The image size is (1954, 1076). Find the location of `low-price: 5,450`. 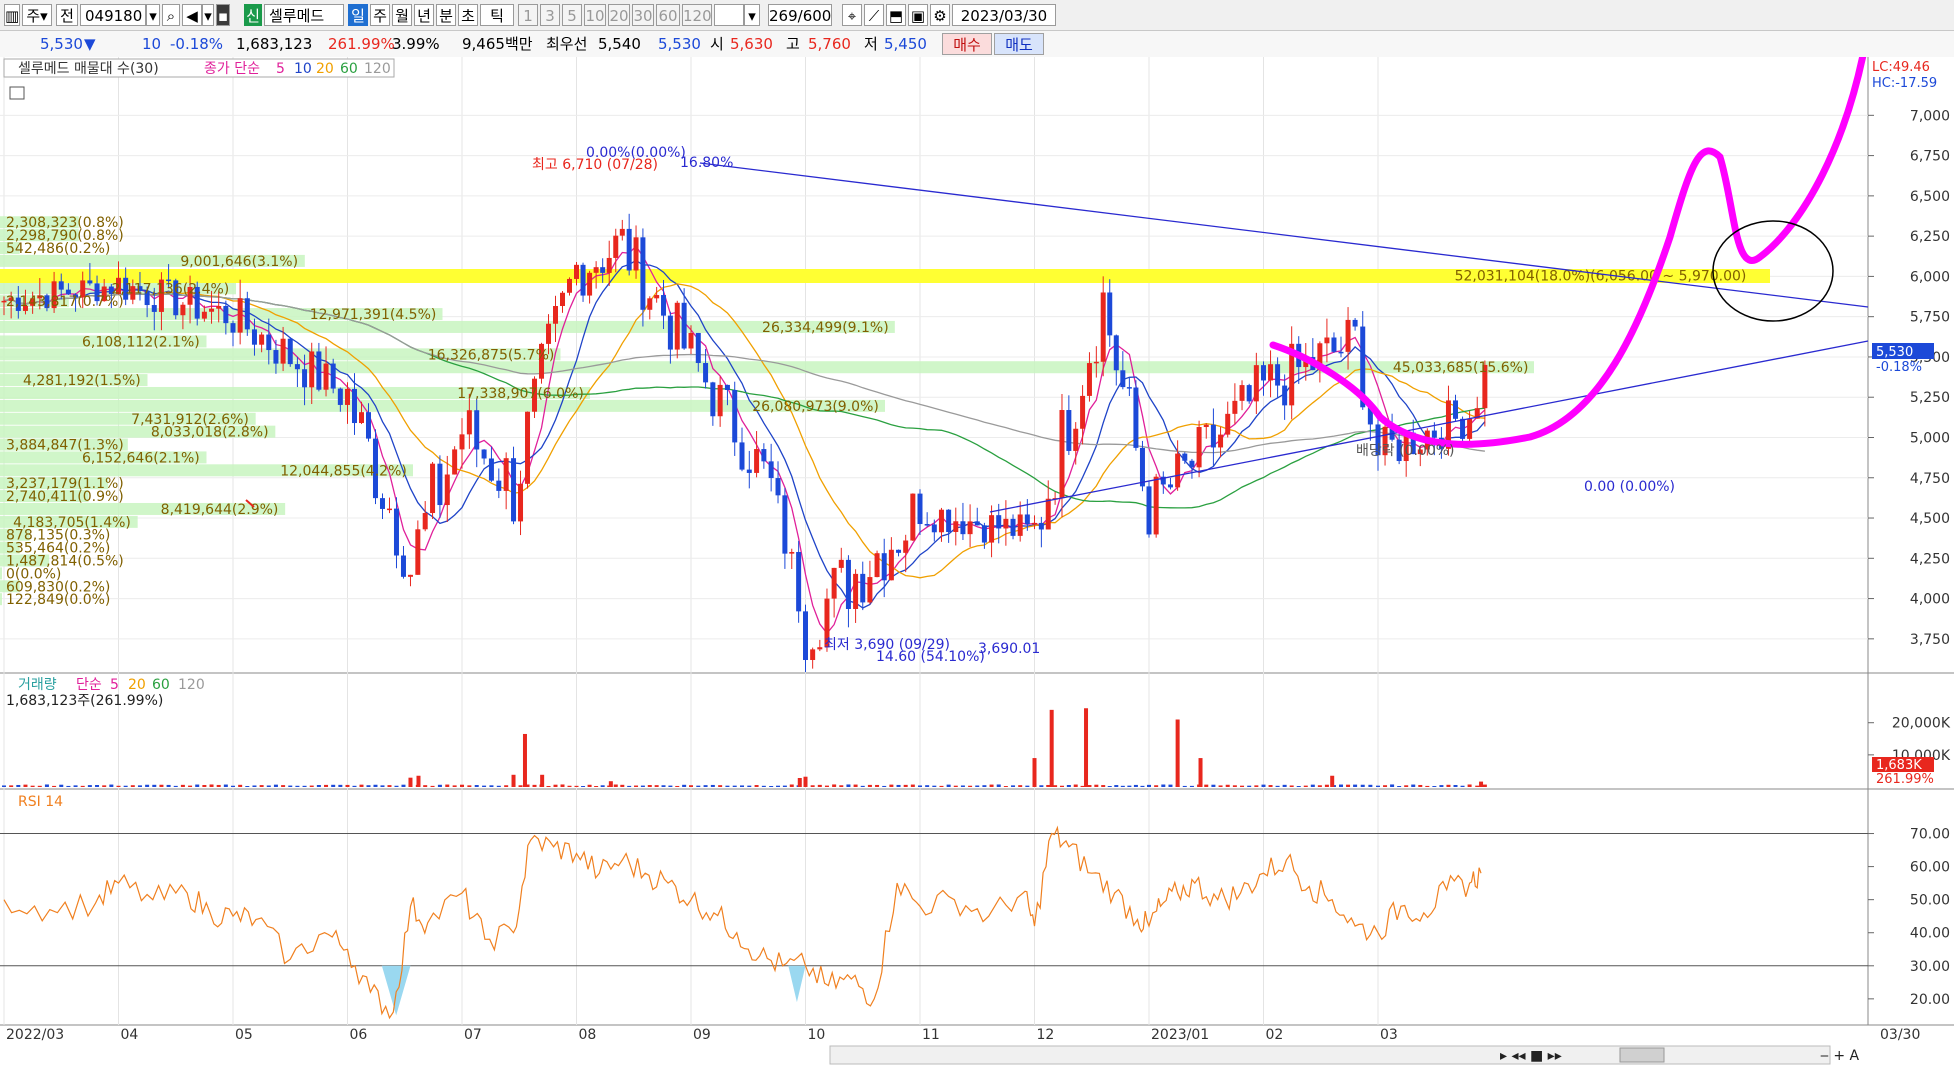

low-price: 5,450 is located at coordinates (905, 44).